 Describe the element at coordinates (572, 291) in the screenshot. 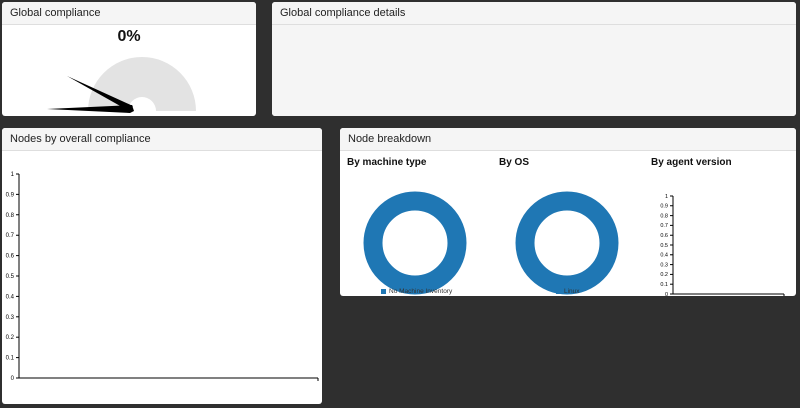

I see `os-legend-label: Linux` at that location.